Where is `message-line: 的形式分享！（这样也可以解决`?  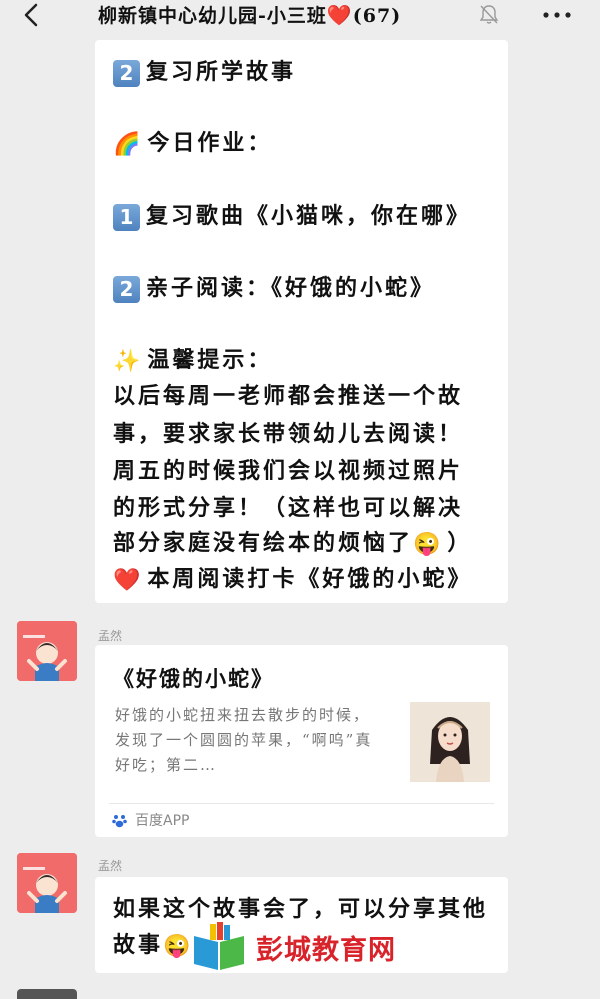 message-line: 的形式分享！（这样也可以解决 is located at coordinates (288, 508).